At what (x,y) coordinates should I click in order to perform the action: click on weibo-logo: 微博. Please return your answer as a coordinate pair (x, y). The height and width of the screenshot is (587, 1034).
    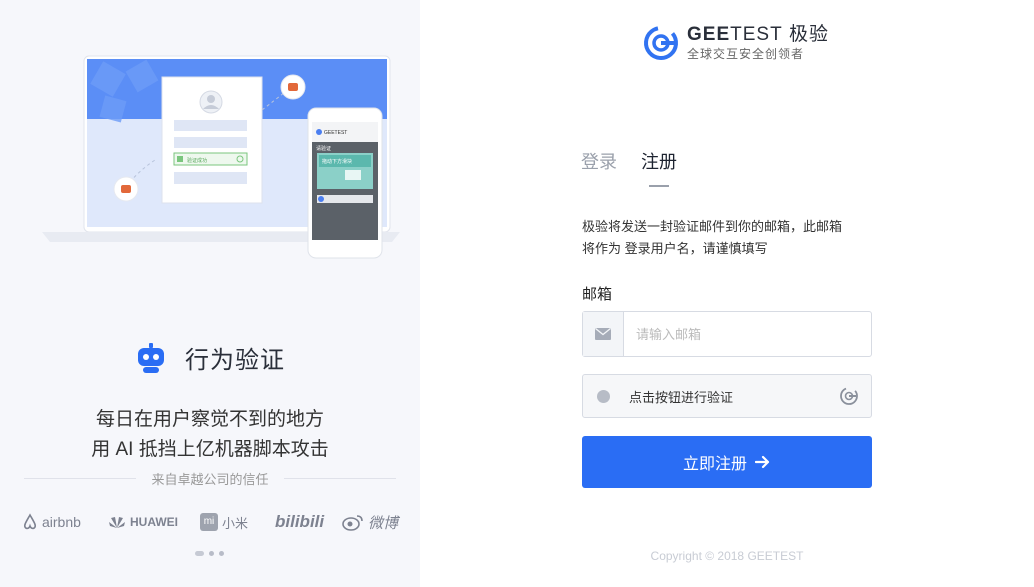
    Looking at the image, I should click on (370, 522).